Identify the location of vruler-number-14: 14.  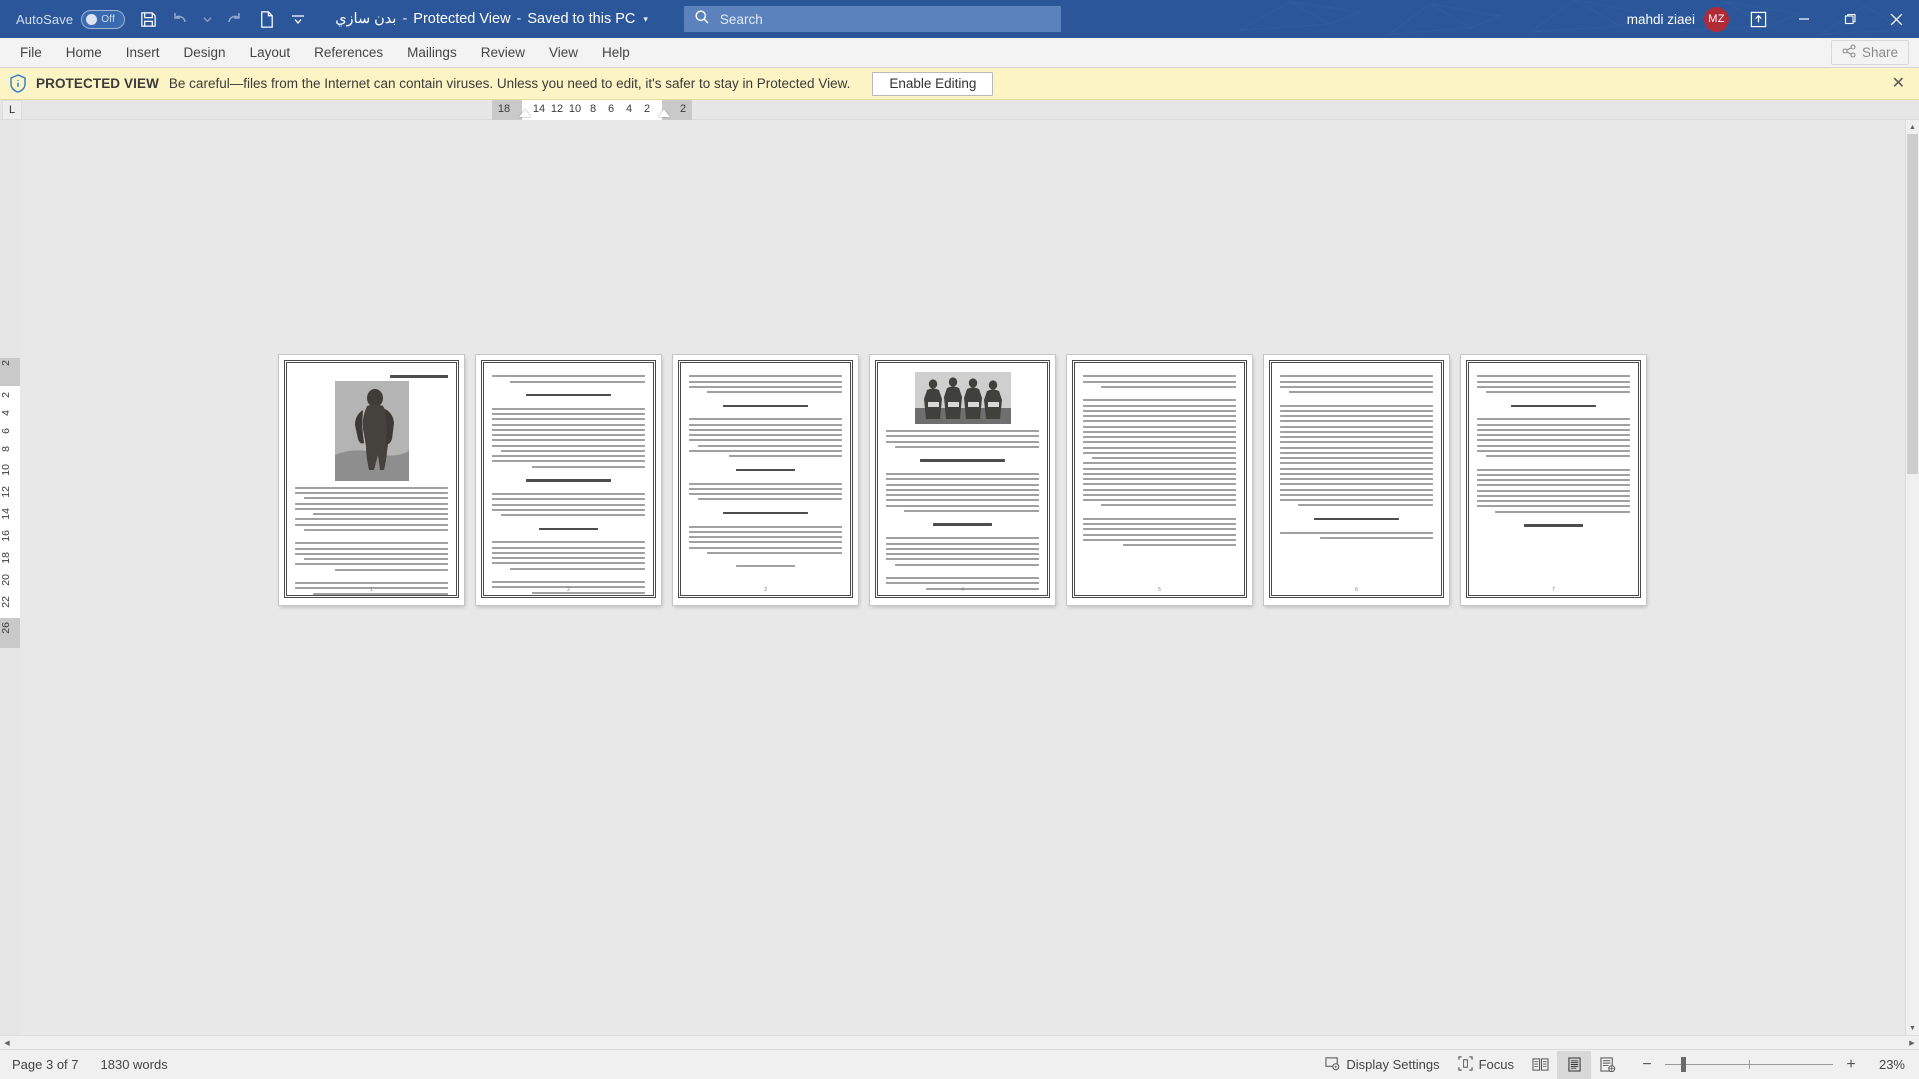
(6, 514).